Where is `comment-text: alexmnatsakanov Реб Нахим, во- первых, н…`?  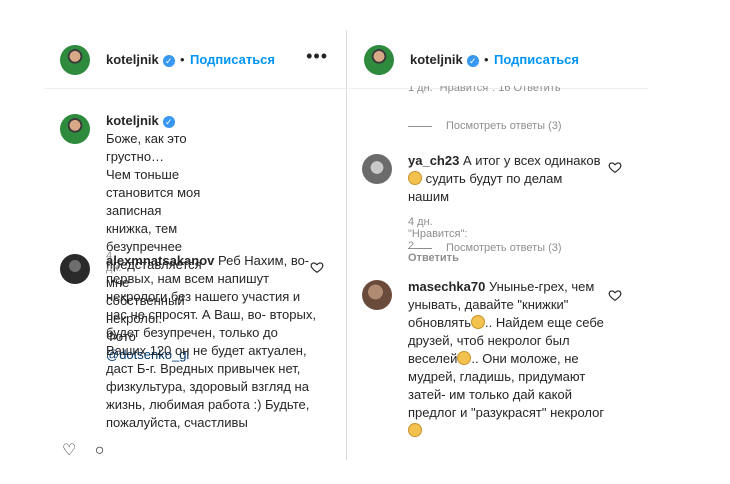
comment-text: alexmnatsakanov Реб Нахим, во- первых, н… is located at coordinates (211, 341).